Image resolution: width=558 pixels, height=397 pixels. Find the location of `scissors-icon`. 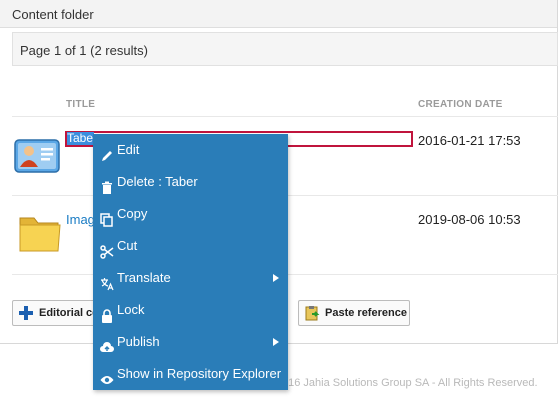

scissors-icon is located at coordinates (107, 249).